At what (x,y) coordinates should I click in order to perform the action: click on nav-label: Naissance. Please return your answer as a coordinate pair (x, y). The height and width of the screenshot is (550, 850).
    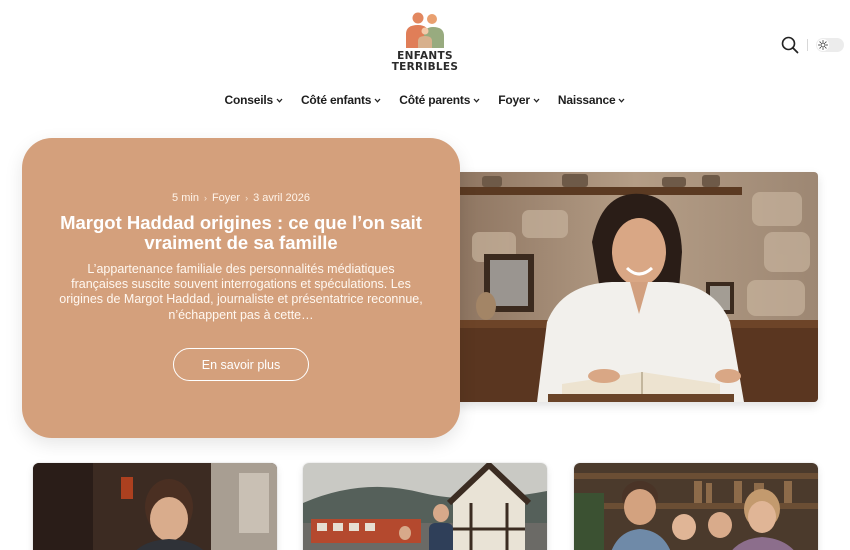
    Looking at the image, I should click on (586, 100).